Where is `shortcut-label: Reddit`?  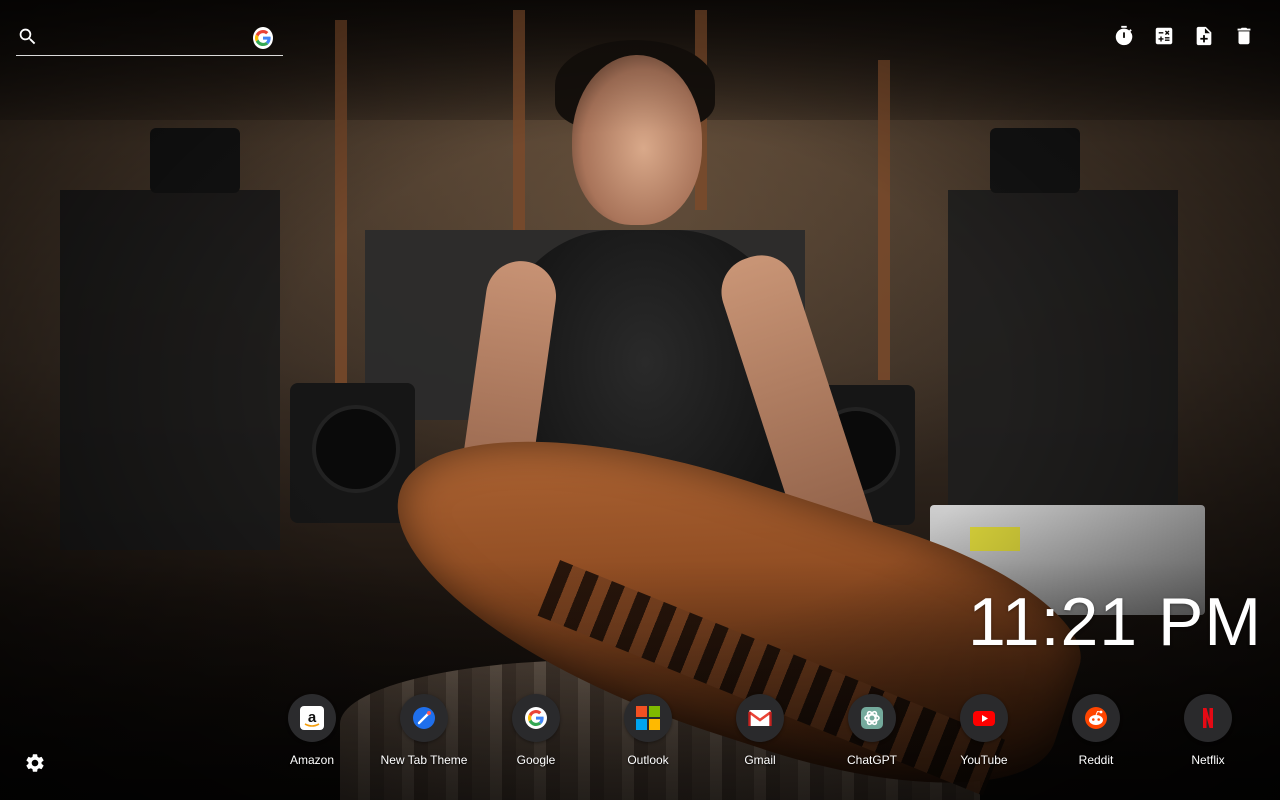 shortcut-label: Reddit is located at coordinates (1096, 760).